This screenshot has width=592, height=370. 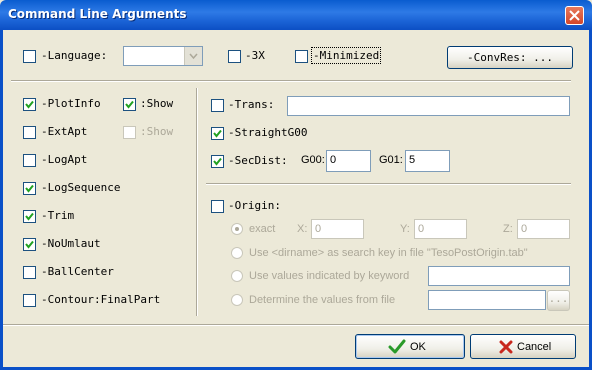 What do you see at coordinates (251, 104) in the screenshot?
I see `trans-label: -Trans:` at bounding box center [251, 104].